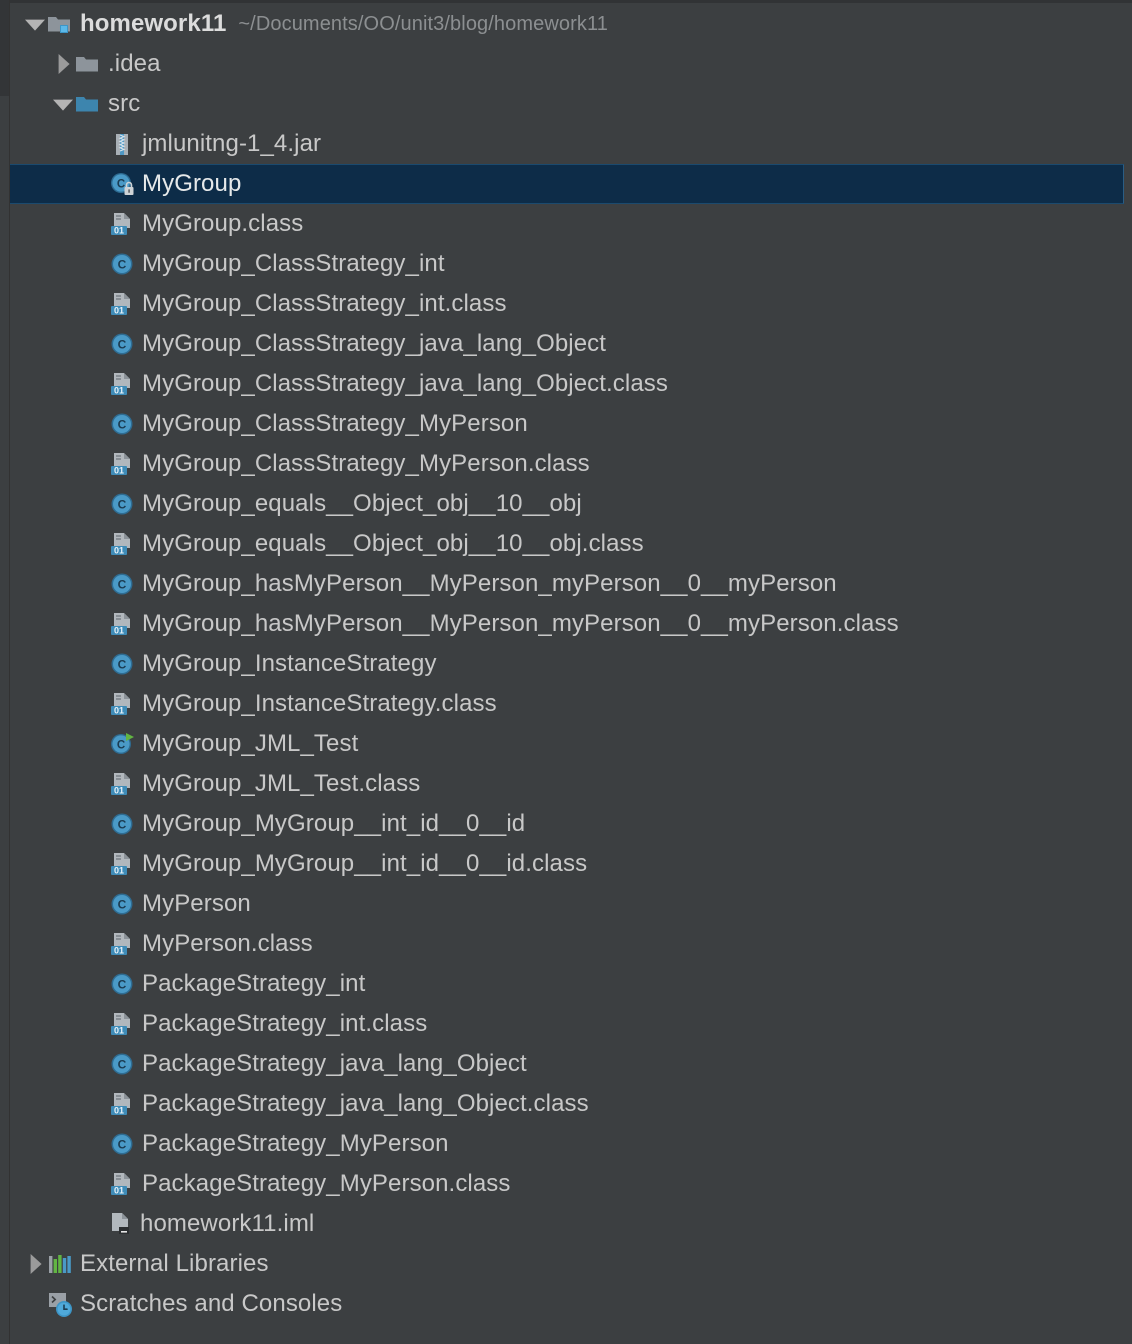 Image resolution: width=1132 pixels, height=1344 pixels. I want to click on vertical-scrollbar-thumb, so click(4, 48).